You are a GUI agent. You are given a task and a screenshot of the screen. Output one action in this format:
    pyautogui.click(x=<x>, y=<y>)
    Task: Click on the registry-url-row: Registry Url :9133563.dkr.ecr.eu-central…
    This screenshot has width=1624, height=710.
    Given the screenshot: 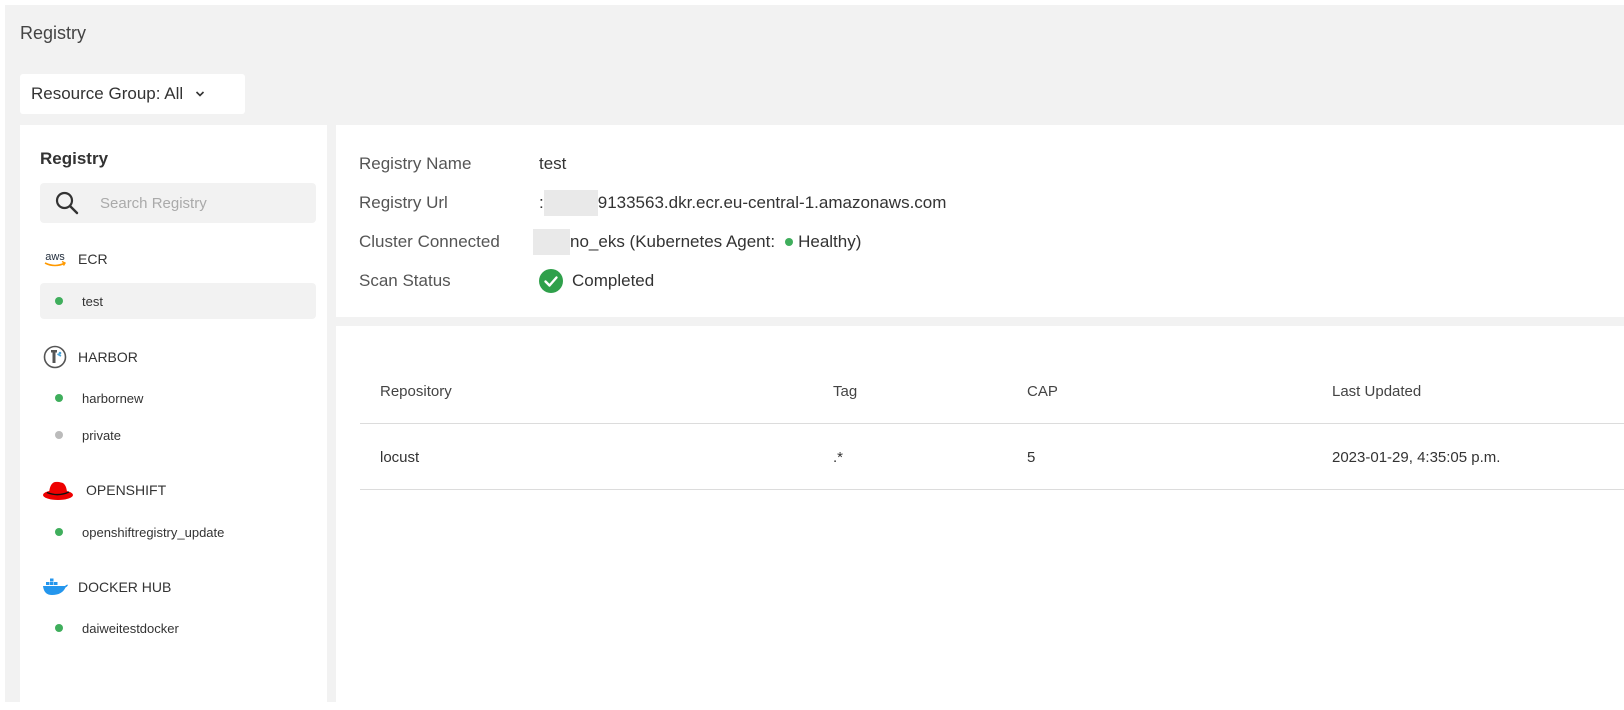 What is the action you would take?
    pyautogui.click(x=652, y=203)
    